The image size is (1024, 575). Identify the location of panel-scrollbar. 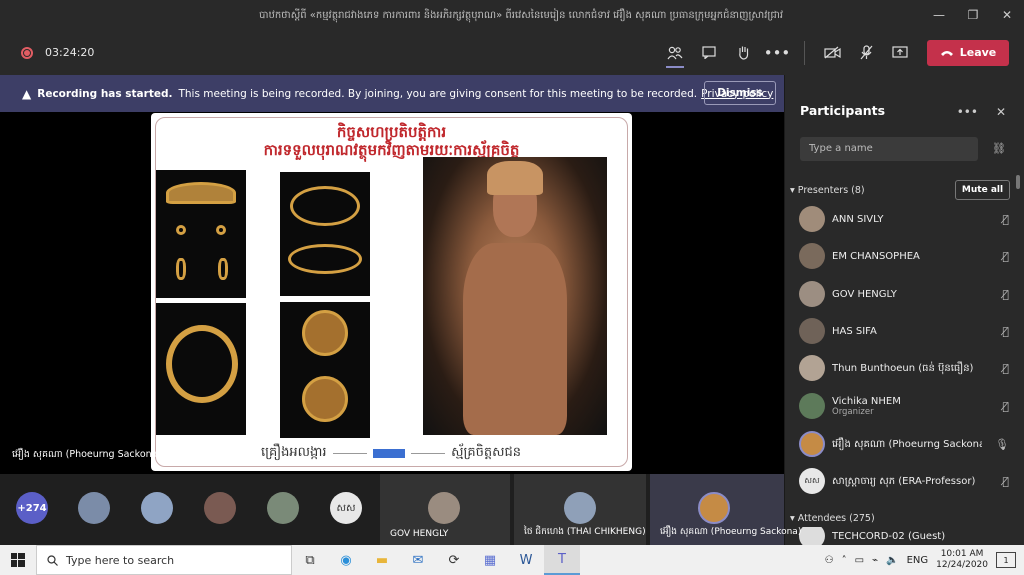
(1018, 182).